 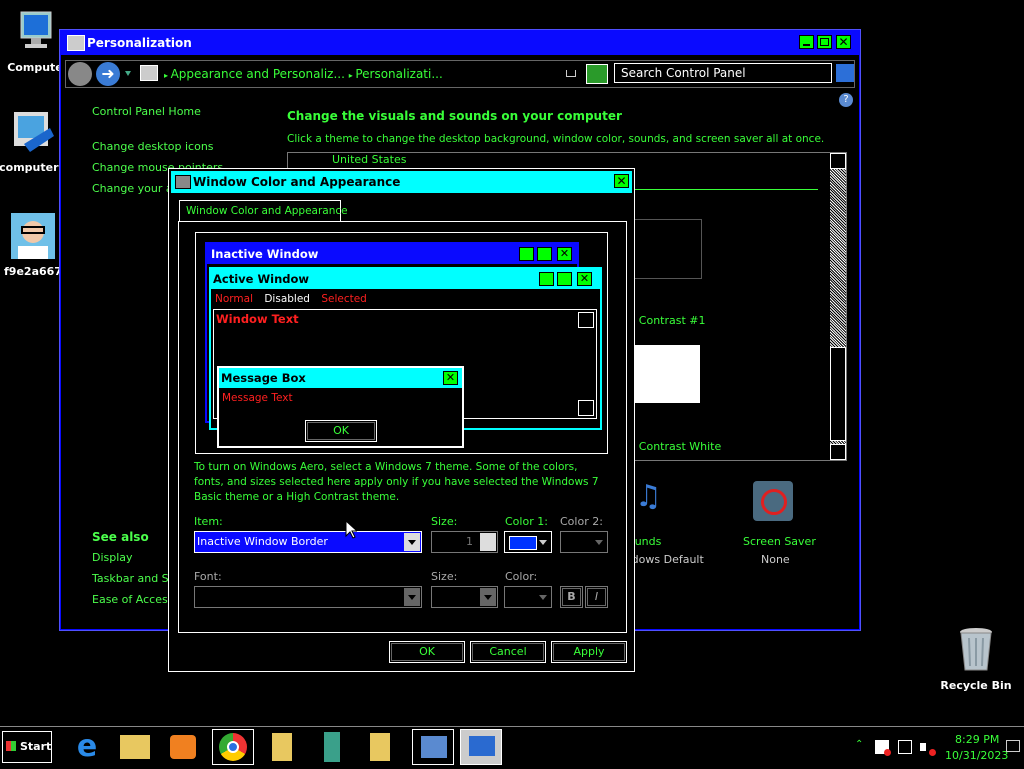 What do you see at coordinates (883, 748) in the screenshot?
I see `action-center-icon` at bounding box center [883, 748].